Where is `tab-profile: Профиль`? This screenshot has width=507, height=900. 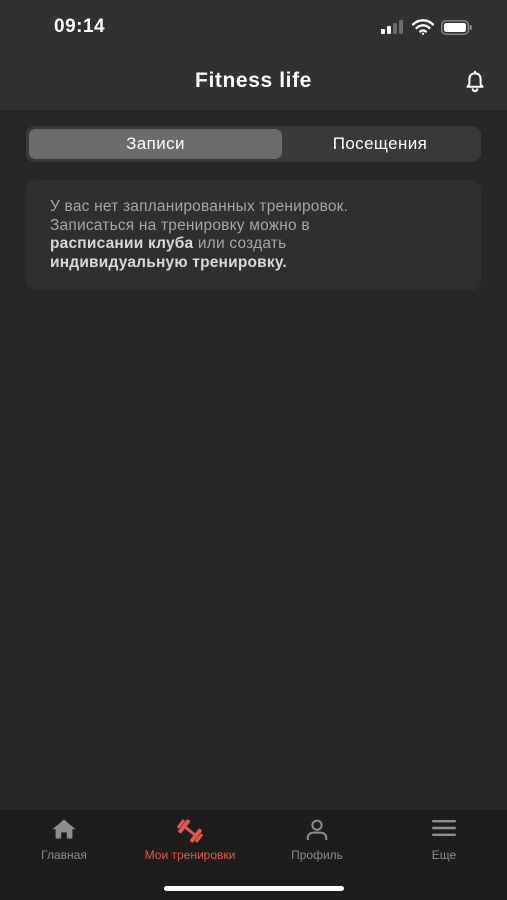 tab-profile: Профиль is located at coordinates (317, 840).